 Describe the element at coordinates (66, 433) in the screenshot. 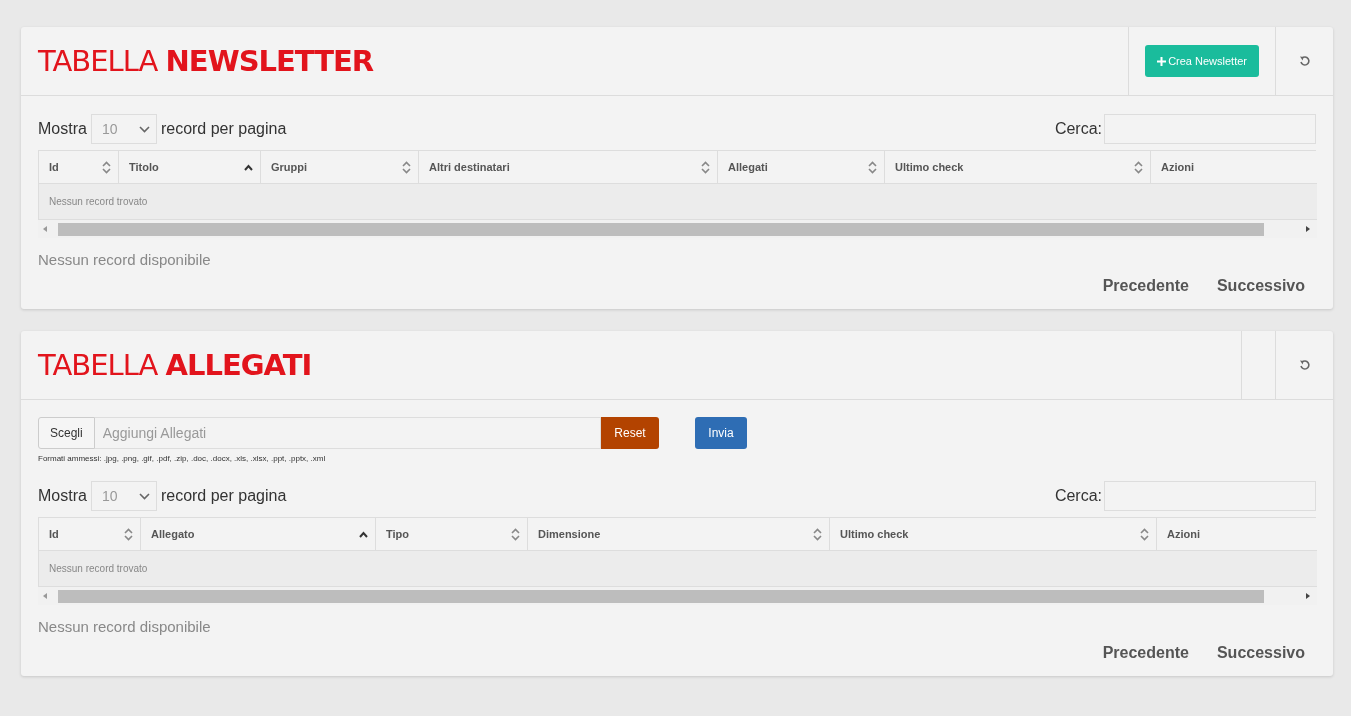

I see `choose-button: Scegli` at that location.